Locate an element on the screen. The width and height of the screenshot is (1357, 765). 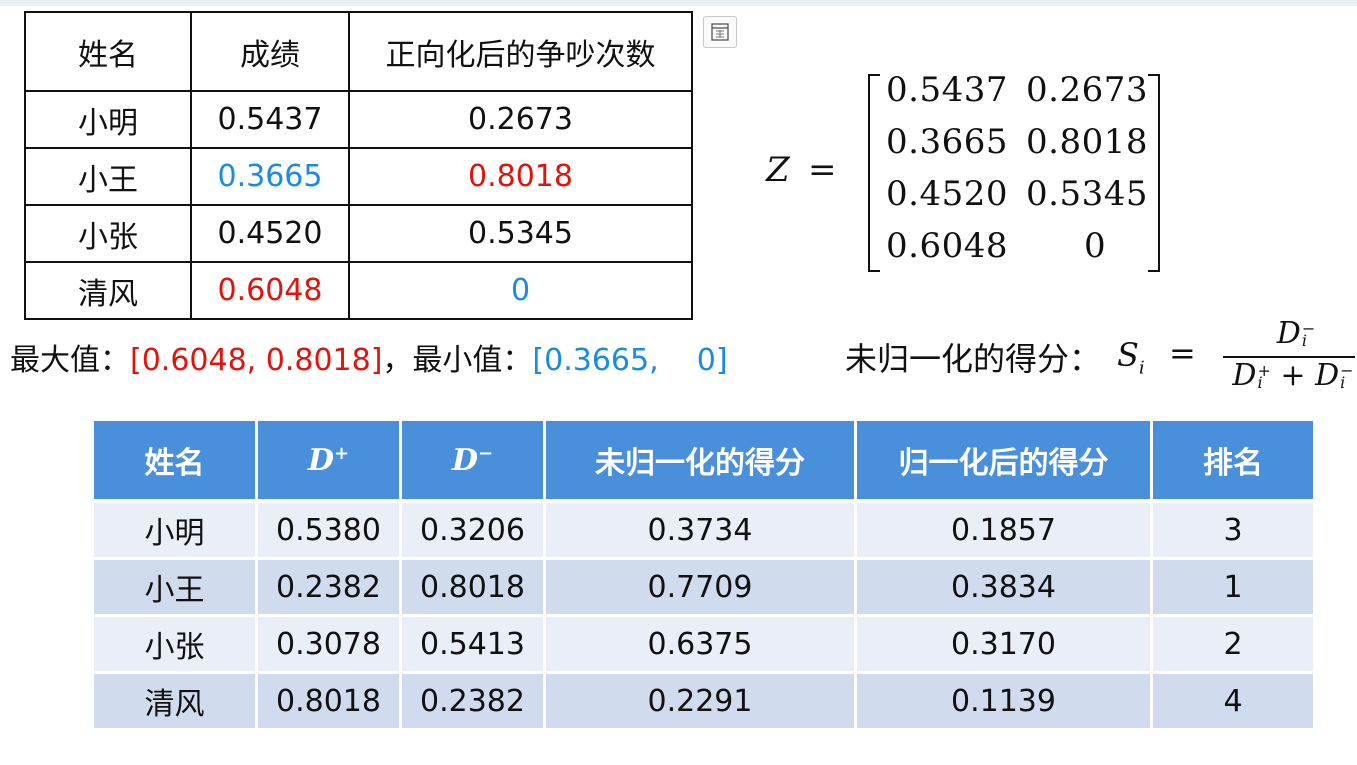
min-label: 最小值： is located at coordinates (472, 360).